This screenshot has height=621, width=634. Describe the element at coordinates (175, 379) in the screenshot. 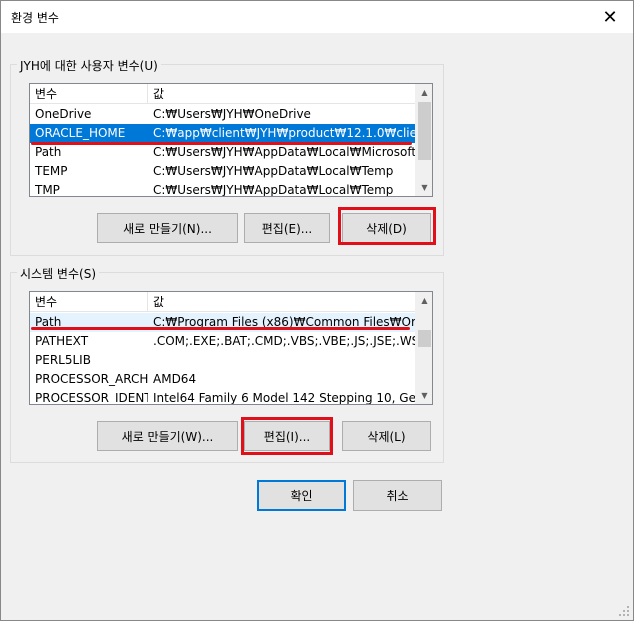

I see `variable-value: AMD64` at that location.